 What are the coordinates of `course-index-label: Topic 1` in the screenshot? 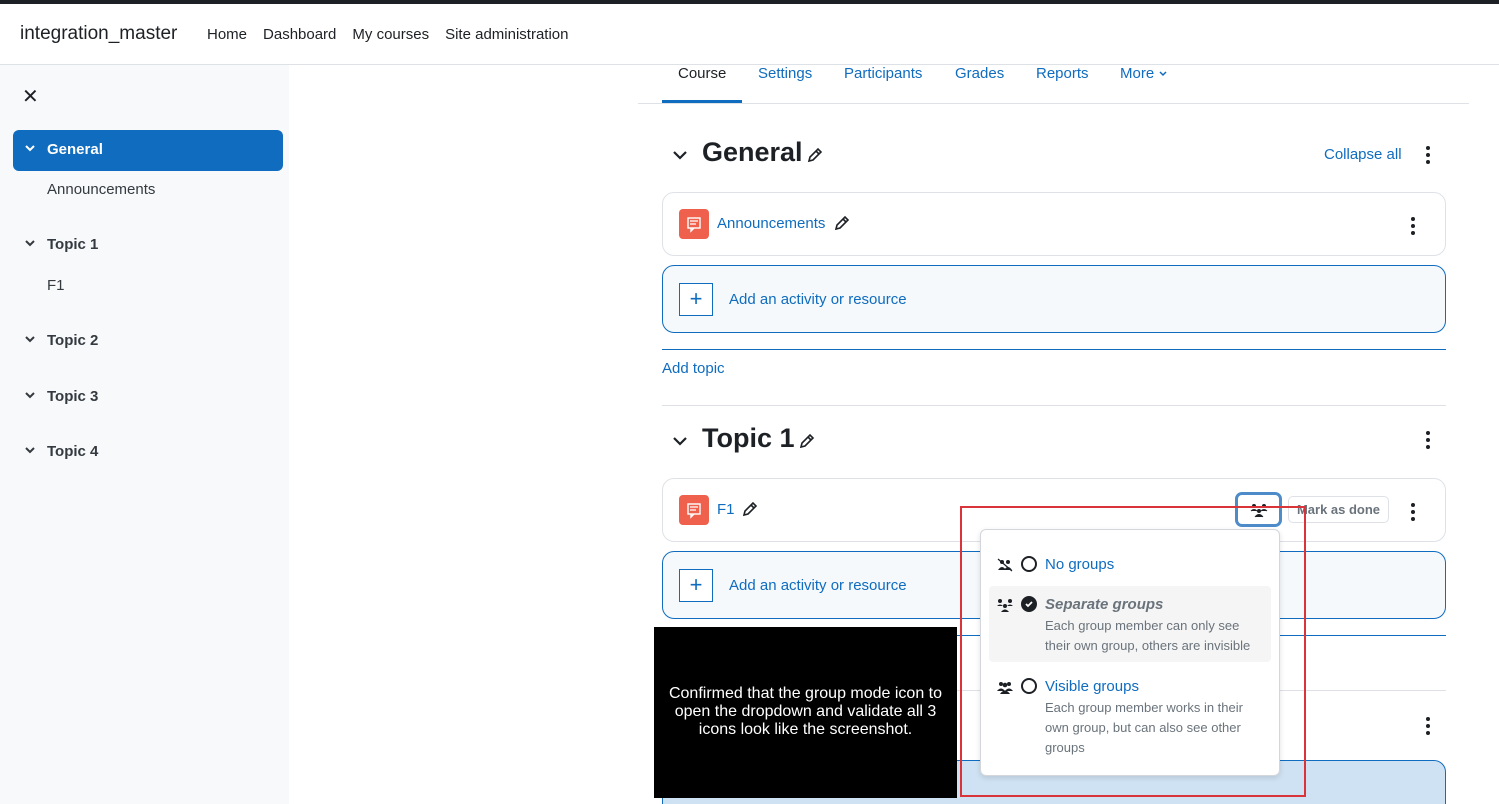 It's located at (73, 244).